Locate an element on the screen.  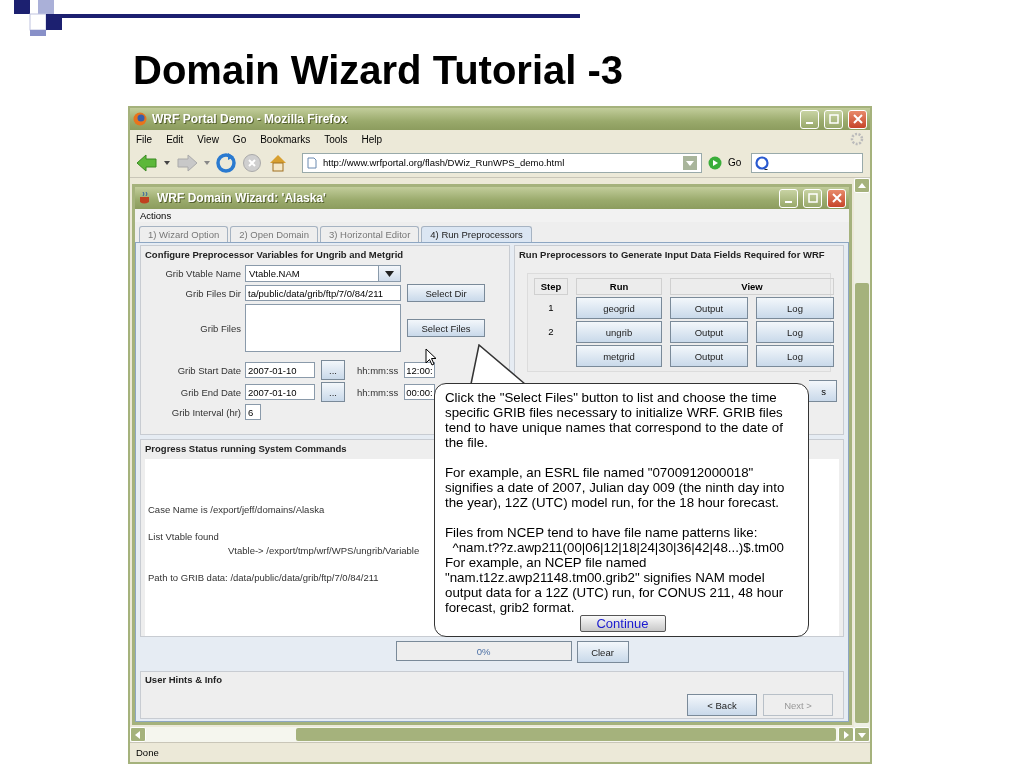
step-number: 2 is located at coordinates (551, 332).